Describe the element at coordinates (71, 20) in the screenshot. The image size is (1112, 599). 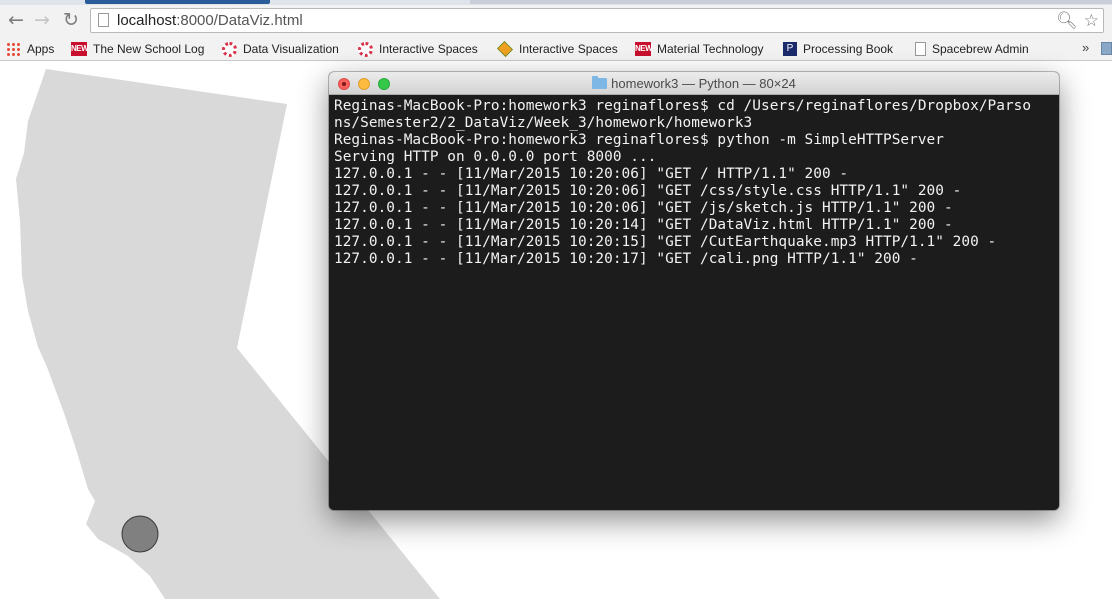
I see `reload-icon: ↻` at that location.